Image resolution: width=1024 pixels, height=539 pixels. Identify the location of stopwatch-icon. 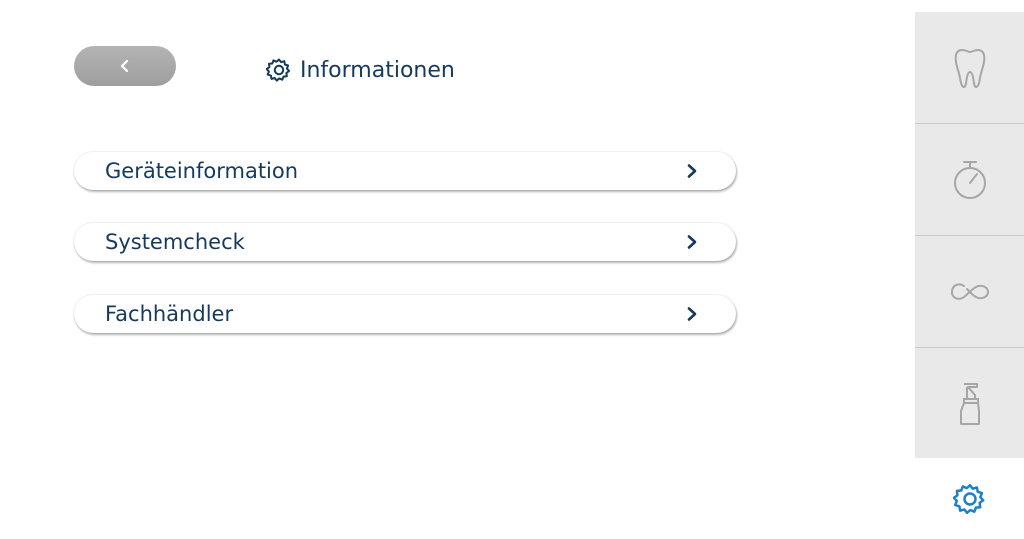
(969, 179).